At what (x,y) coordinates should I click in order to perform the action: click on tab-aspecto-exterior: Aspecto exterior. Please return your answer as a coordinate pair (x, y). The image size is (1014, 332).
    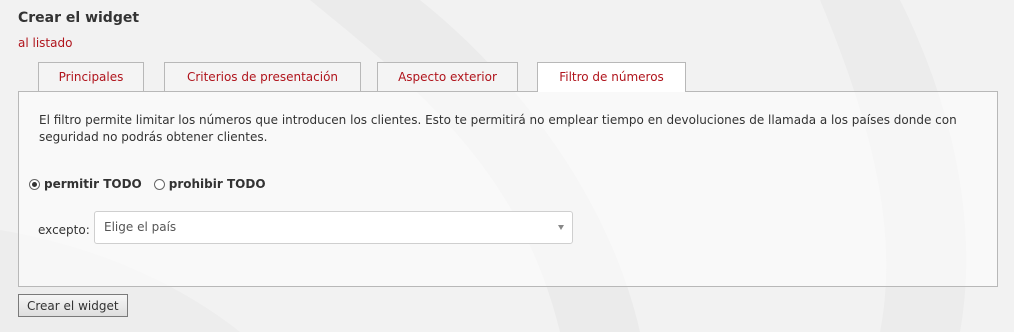
    Looking at the image, I should click on (447, 76).